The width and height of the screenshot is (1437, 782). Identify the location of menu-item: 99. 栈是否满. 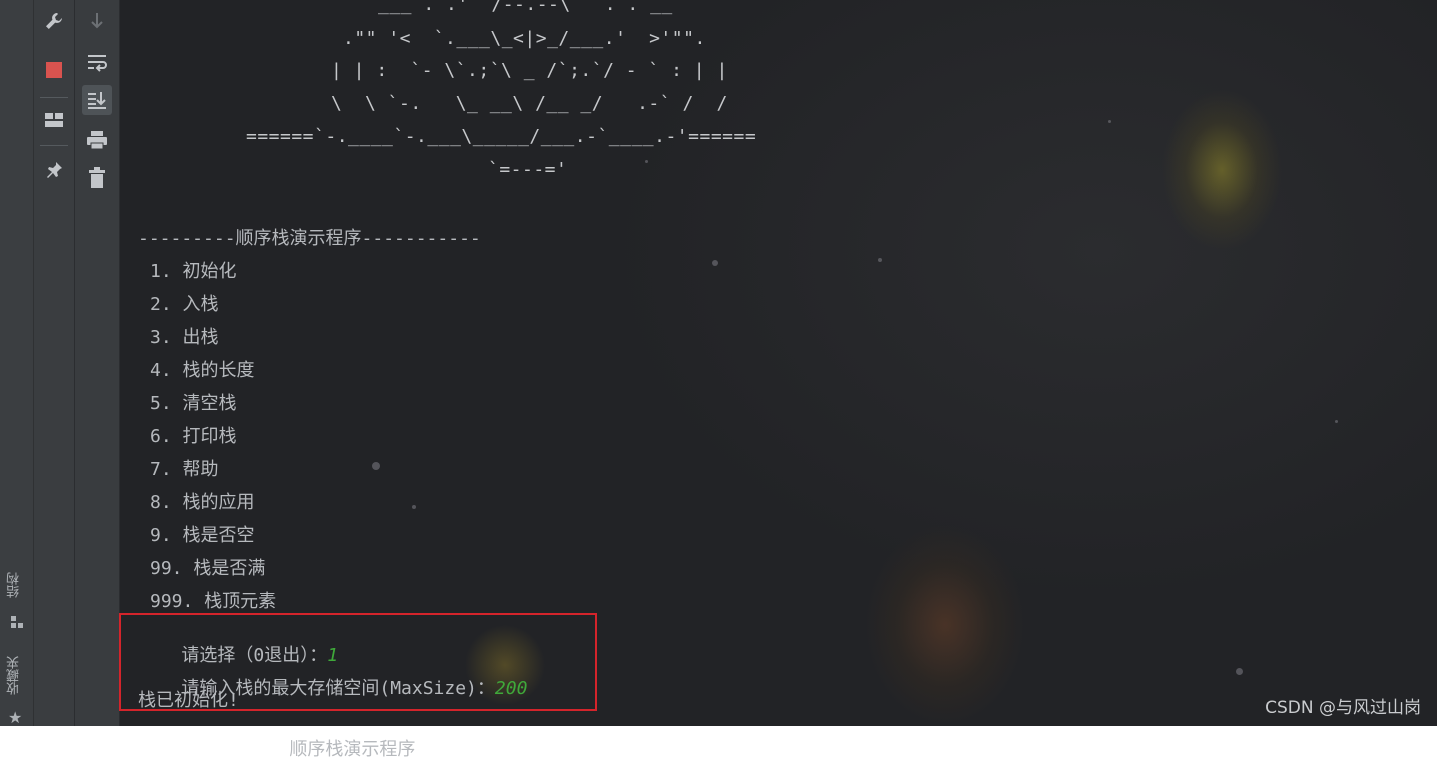
(208, 568).